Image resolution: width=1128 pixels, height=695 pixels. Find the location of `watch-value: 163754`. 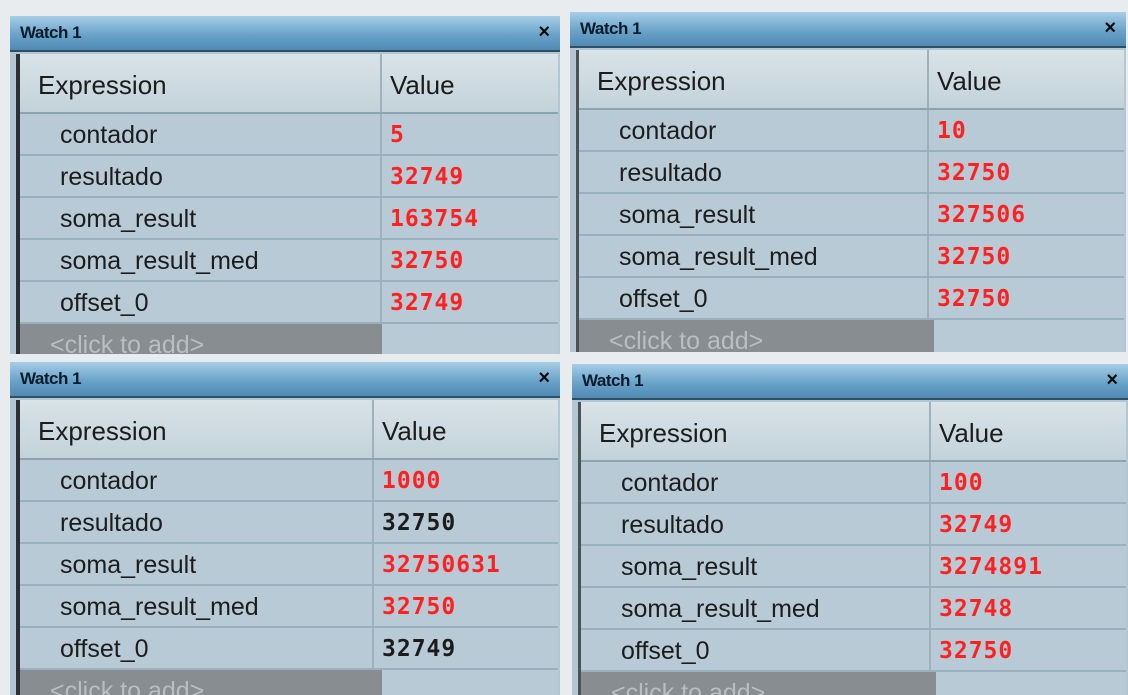

watch-value: 163754 is located at coordinates (434, 219).